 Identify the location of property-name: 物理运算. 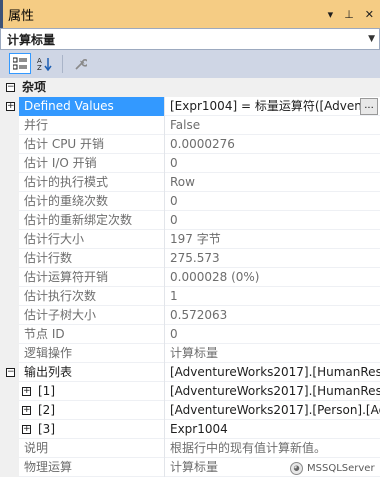
(92, 467).